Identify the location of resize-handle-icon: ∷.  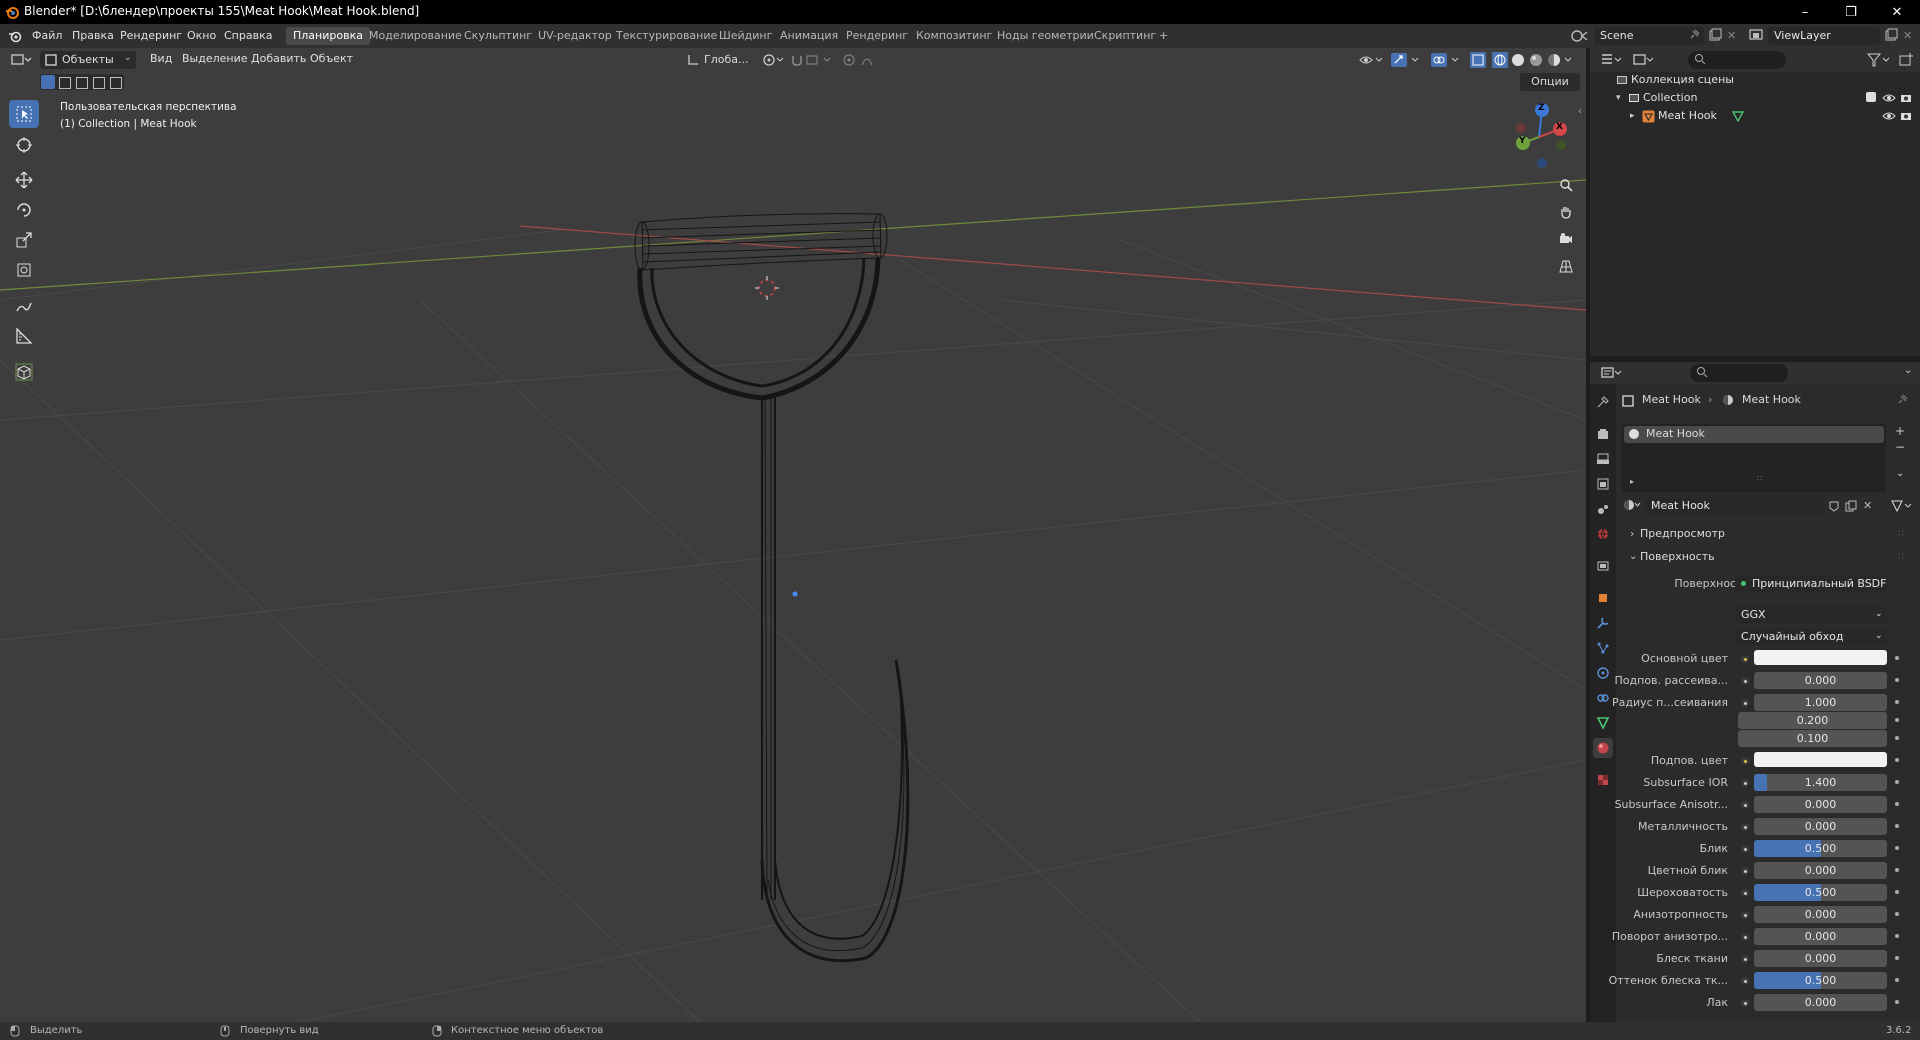
(1759, 478).